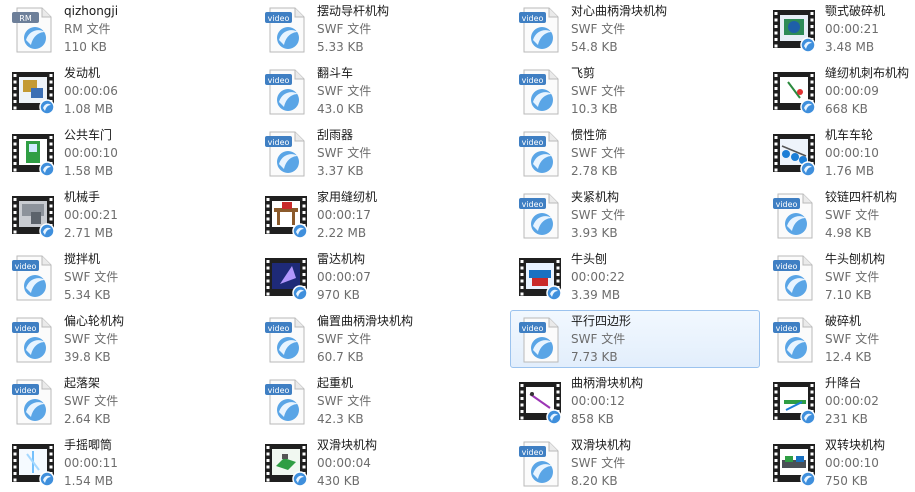 The width and height of the screenshot is (915, 492). What do you see at coordinates (635, 29) in the screenshot?
I see `file-item: video 对心曲柄滑块机构 SWF 文件 54.8 KB` at bounding box center [635, 29].